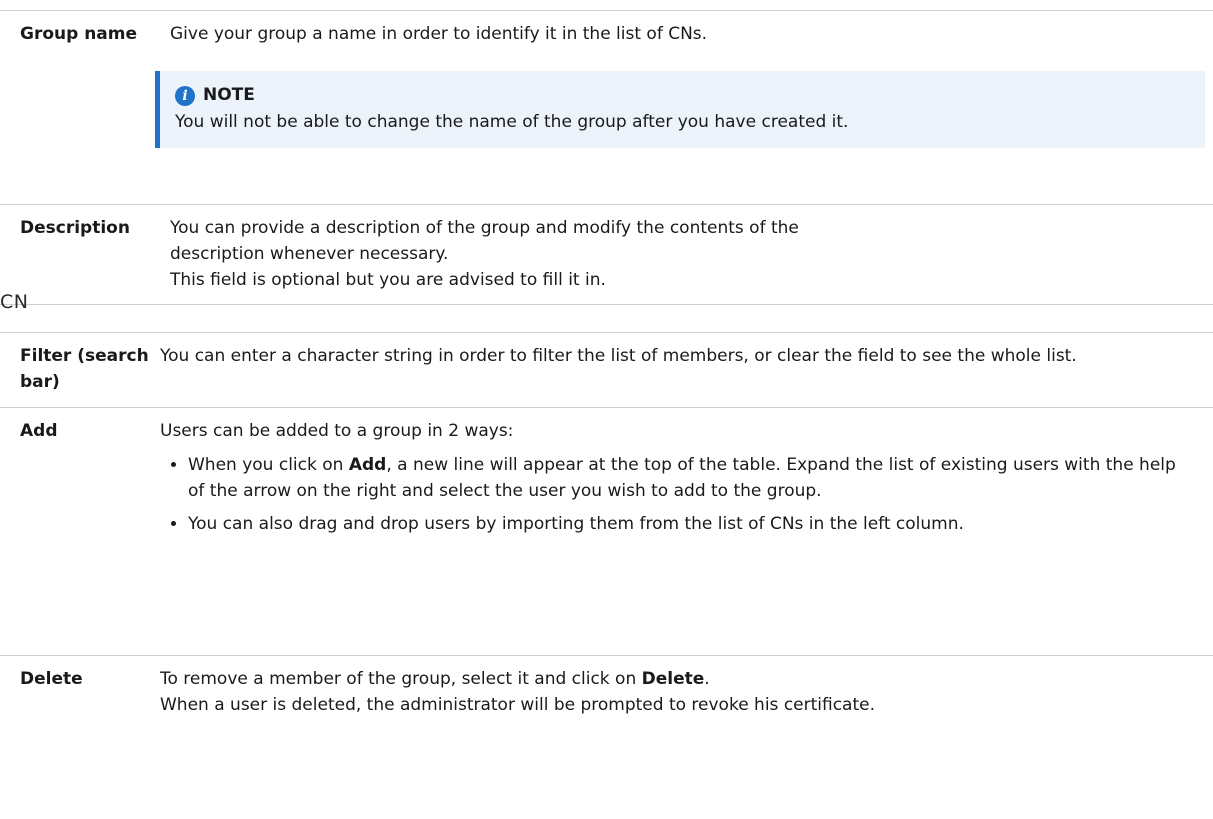  What do you see at coordinates (682, 95) in the screenshot?
I see `note-header: i NOTE` at bounding box center [682, 95].